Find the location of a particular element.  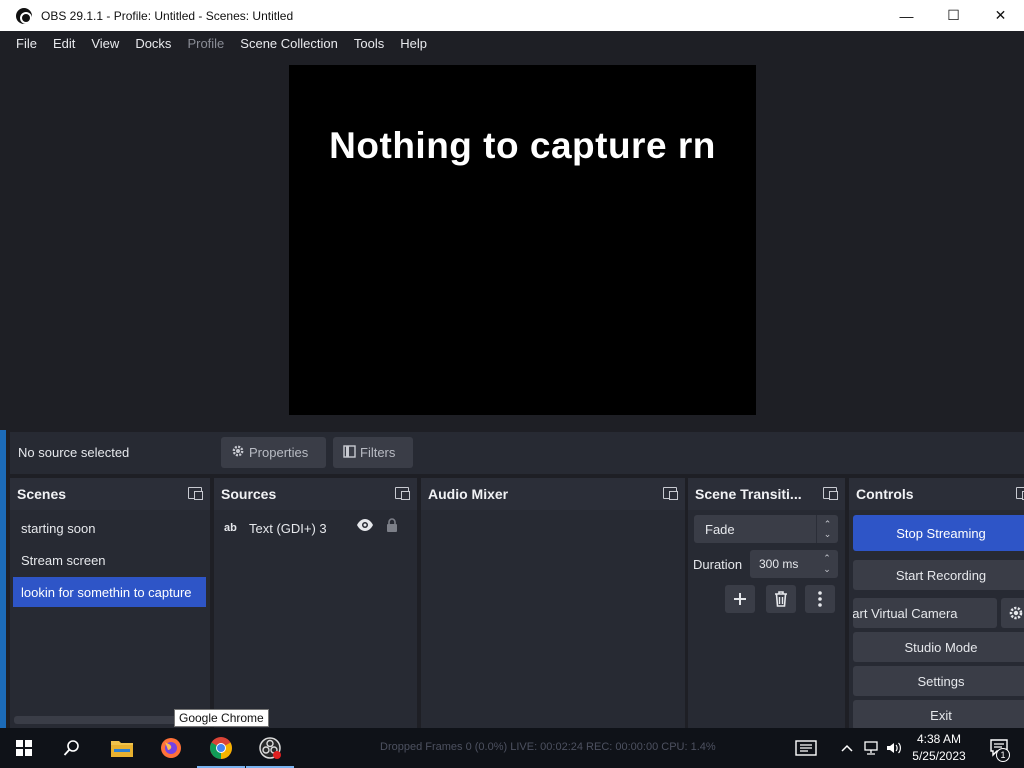

obs-app-icon is located at coordinates (24, 15).